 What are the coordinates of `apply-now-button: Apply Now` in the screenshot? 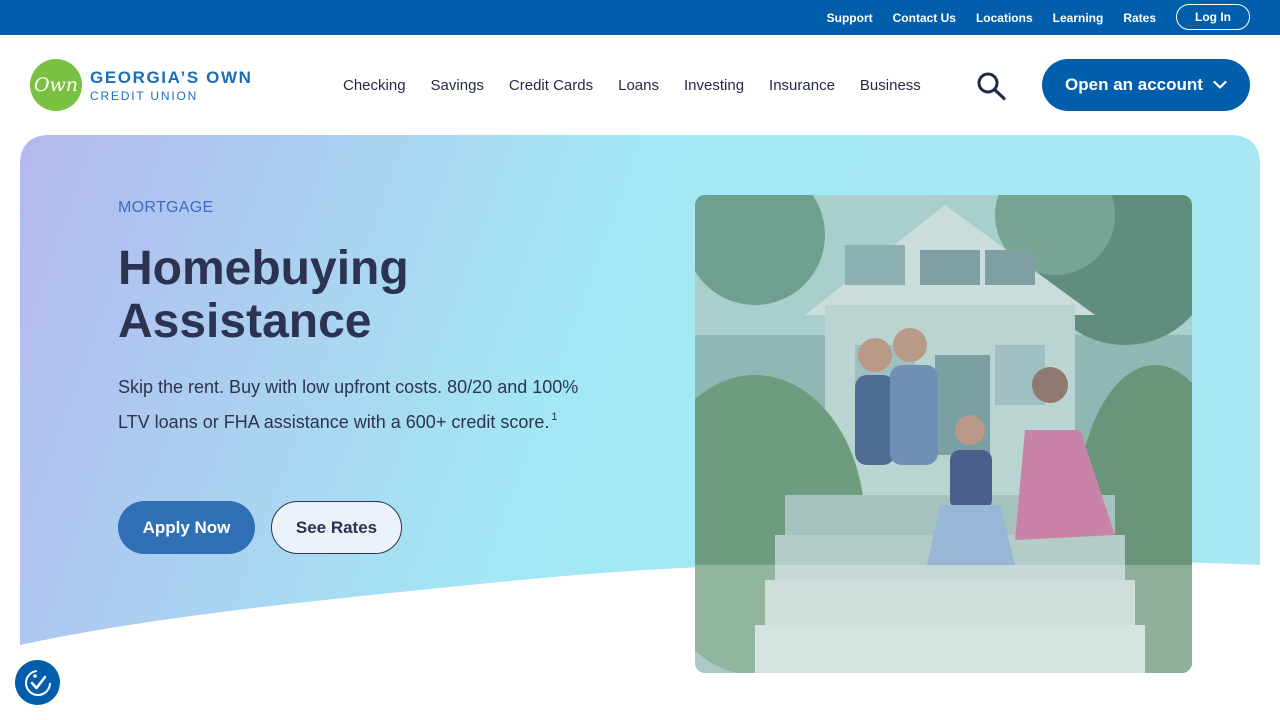 It's located at (186, 527).